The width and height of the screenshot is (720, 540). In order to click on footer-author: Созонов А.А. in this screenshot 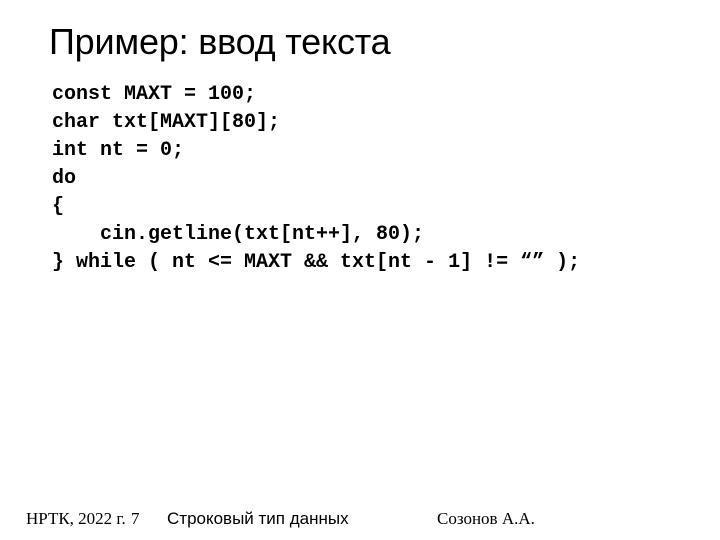, I will do `click(486, 518)`.